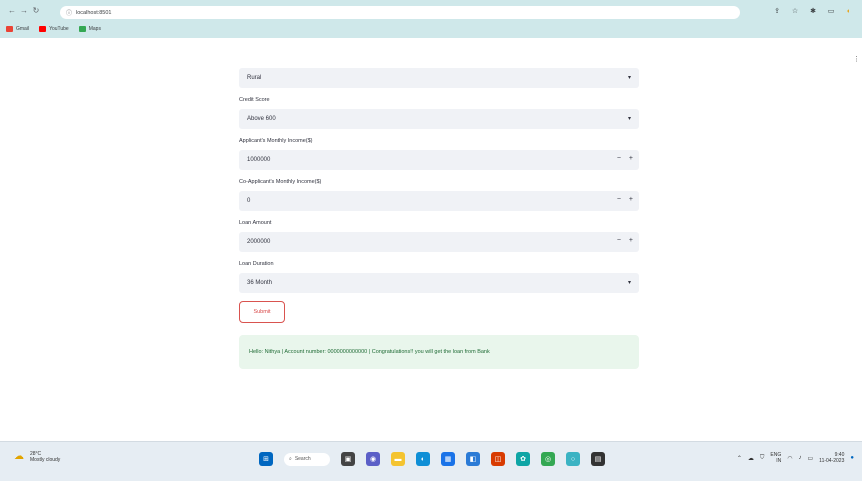  What do you see at coordinates (831, 458) in the screenshot?
I see `taskbar-clock: 9:40 11-04-2023` at bounding box center [831, 458].